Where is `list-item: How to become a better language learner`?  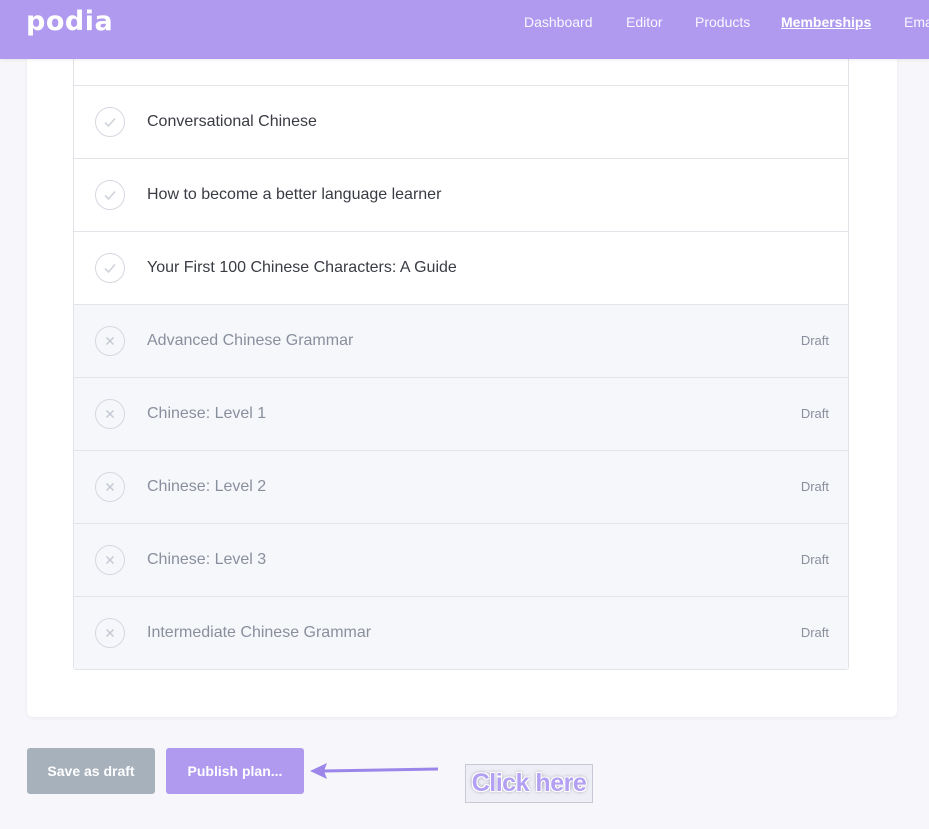
list-item: How to become a better language learner is located at coordinates (461, 194).